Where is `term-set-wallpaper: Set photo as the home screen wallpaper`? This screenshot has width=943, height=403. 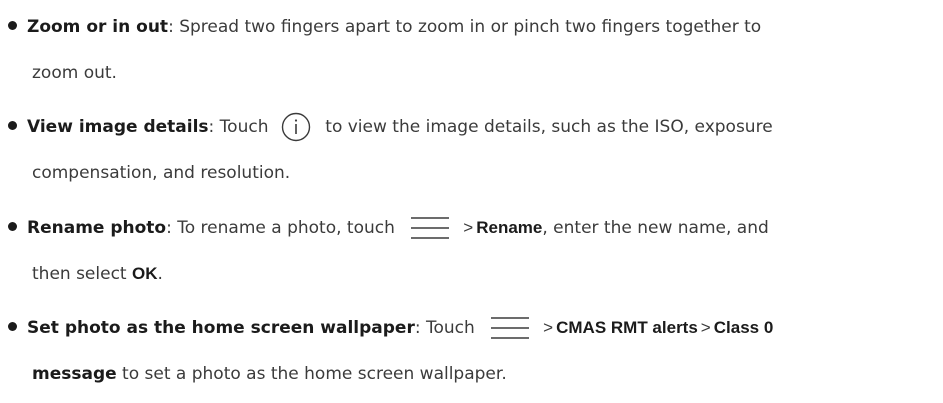
term-set-wallpaper: Set photo as the home screen wallpaper is located at coordinates (221, 328).